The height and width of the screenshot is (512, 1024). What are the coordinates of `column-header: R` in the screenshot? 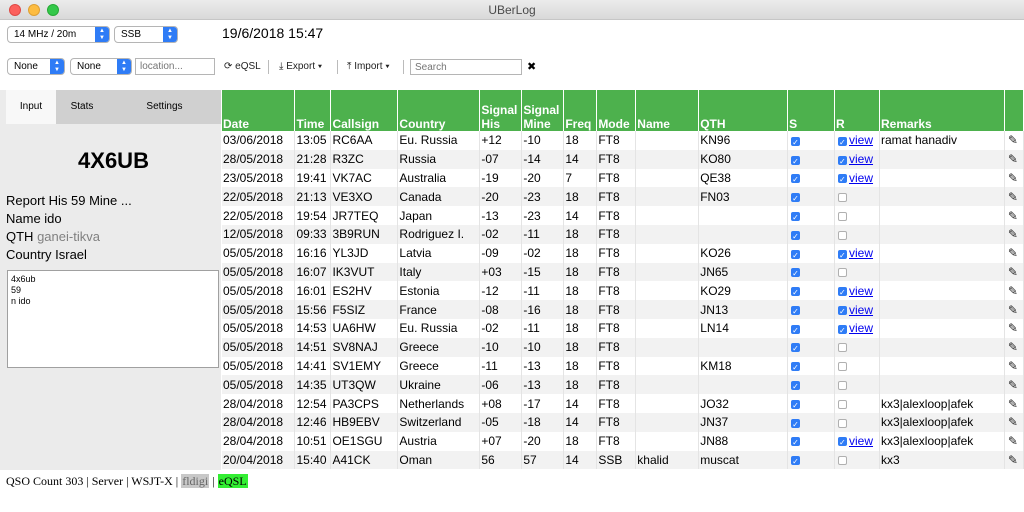 It's located at (857, 110).